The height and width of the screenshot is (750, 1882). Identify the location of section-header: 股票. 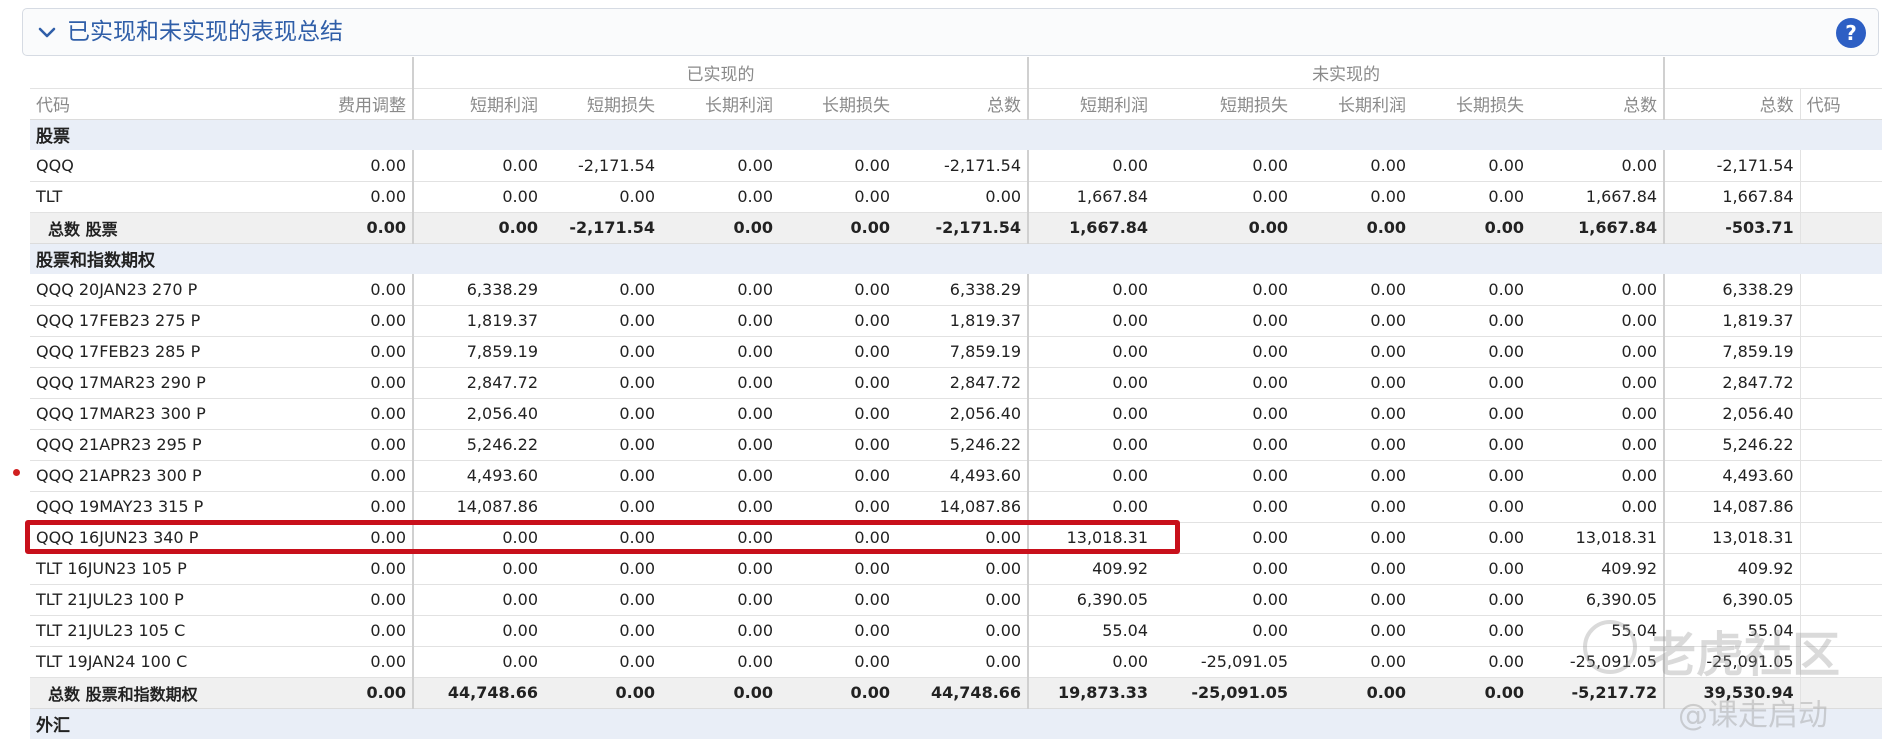
(956, 134).